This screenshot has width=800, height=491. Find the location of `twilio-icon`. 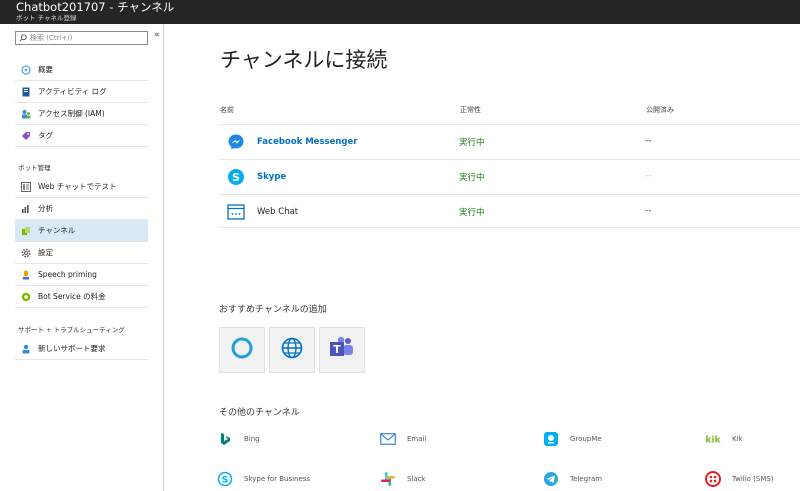

twilio-icon is located at coordinates (713, 479).